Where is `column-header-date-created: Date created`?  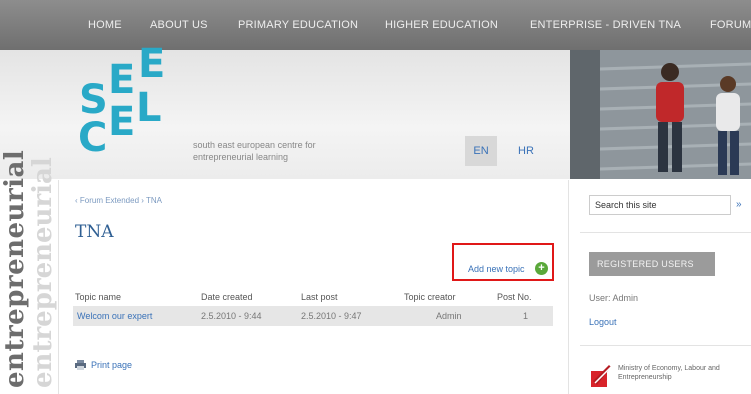
column-header-date-created: Date created is located at coordinates (227, 297).